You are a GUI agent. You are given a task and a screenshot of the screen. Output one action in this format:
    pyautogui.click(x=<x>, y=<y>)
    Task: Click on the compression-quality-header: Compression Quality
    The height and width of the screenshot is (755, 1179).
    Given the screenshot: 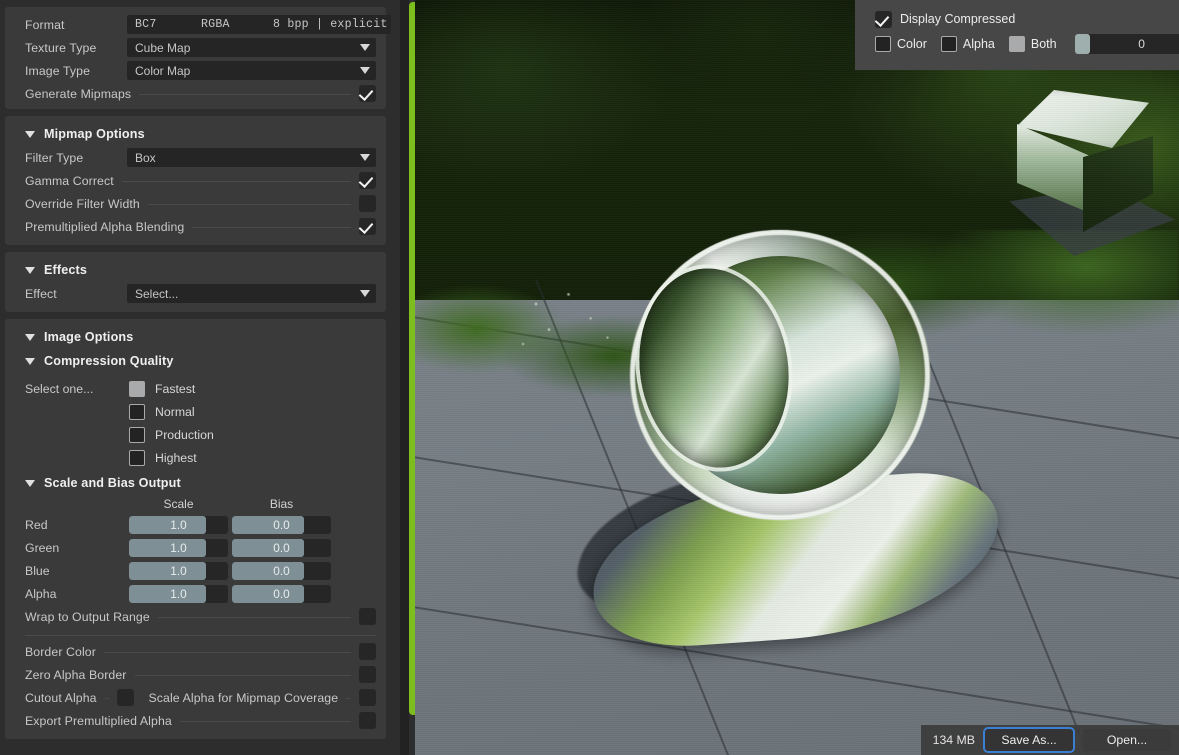 What is the action you would take?
    pyautogui.click(x=195, y=361)
    